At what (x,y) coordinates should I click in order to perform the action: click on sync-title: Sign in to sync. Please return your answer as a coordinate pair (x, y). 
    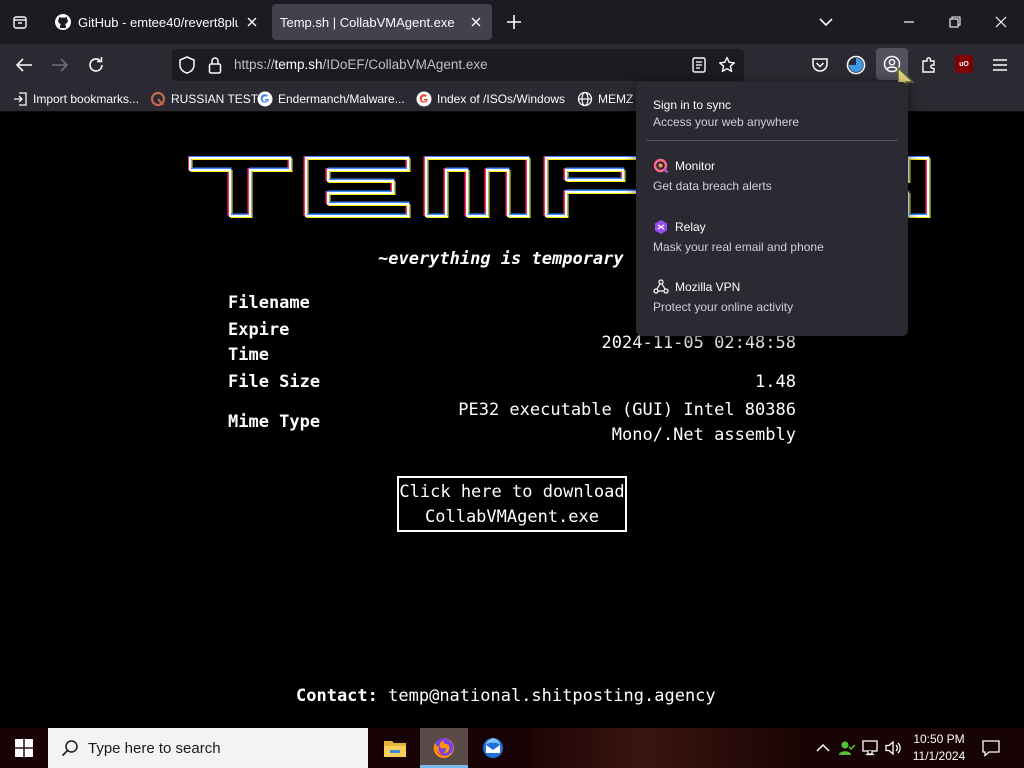
    Looking at the image, I should click on (692, 105).